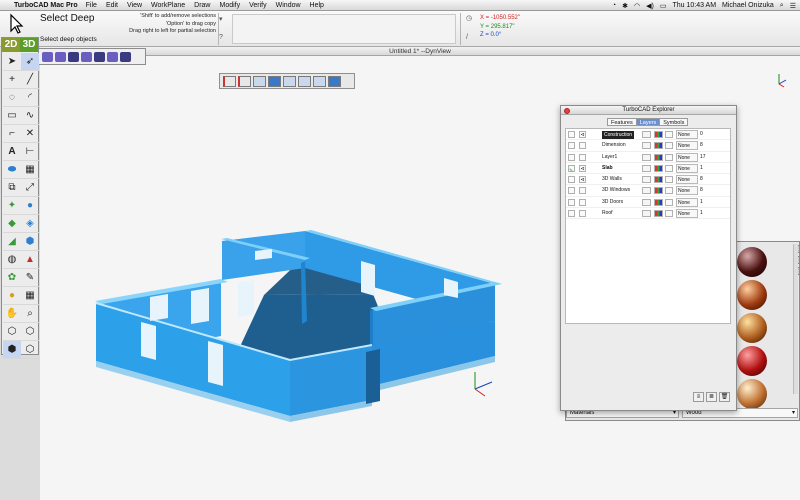 The width and height of the screenshot is (800, 500). What do you see at coordinates (12, 224) in the screenshot?
I see `extrude-tool-icon: ◆` at bounding box center [12, 224].